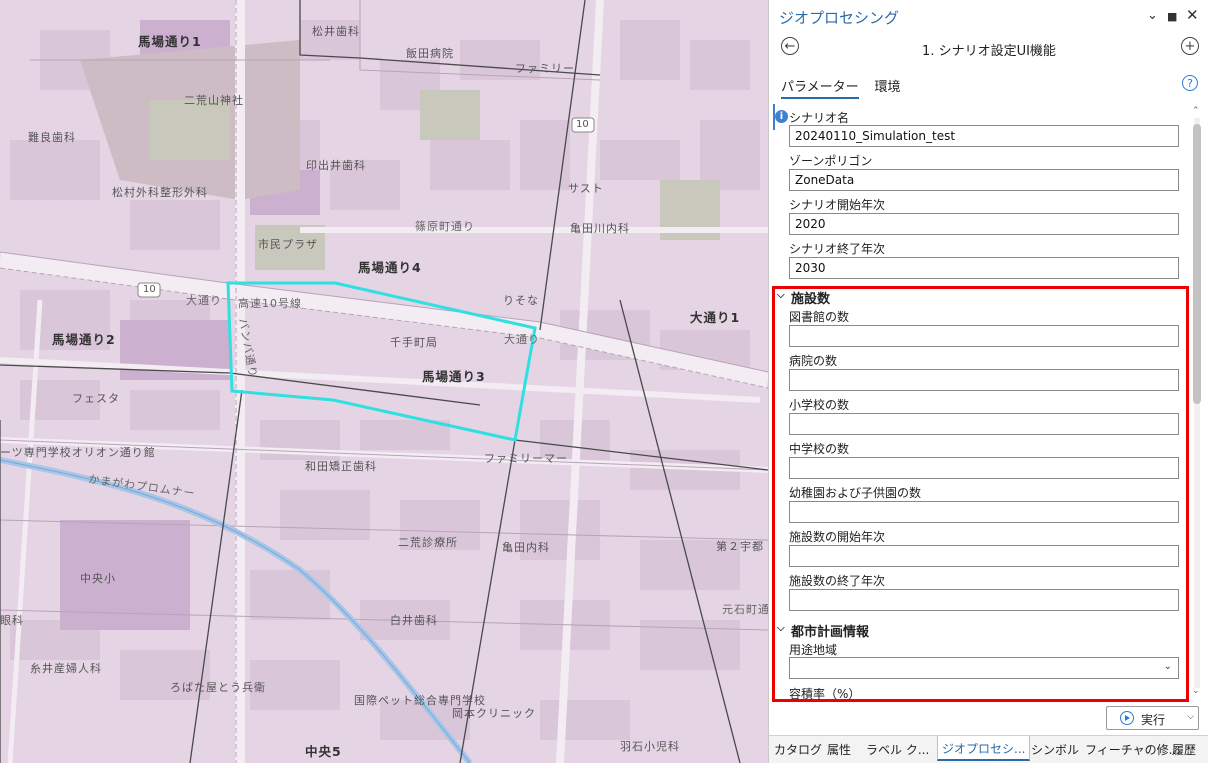 The image size is (1208, 763). I want to click on map-label: 中央小, so click(98, 578).